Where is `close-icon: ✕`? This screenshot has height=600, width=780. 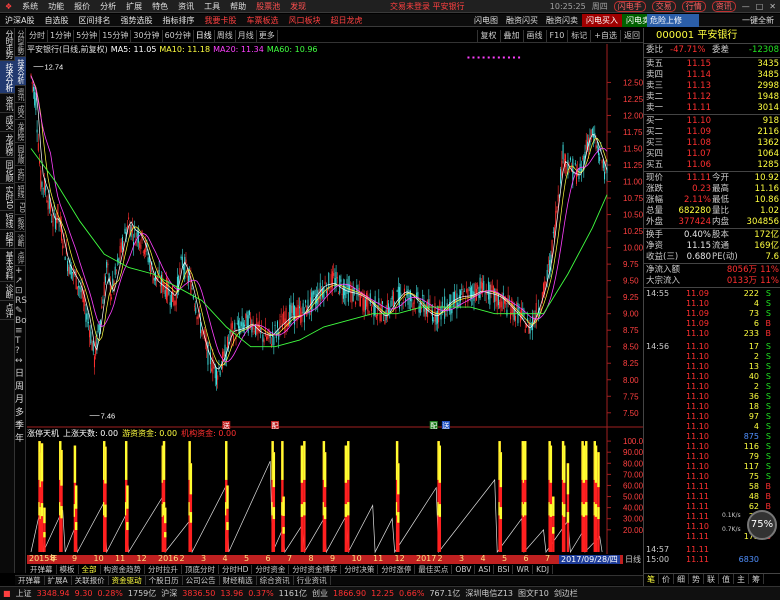 close-icon: ✕ is located at coordinates (772, 6).